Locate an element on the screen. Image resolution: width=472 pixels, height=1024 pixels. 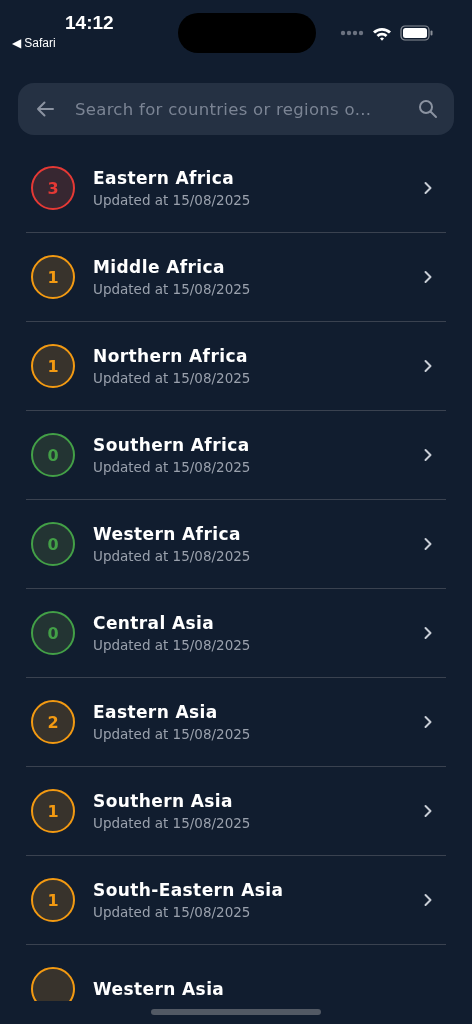
back-to-app-link: ◀ Safari is located at coordinates (34, 43).